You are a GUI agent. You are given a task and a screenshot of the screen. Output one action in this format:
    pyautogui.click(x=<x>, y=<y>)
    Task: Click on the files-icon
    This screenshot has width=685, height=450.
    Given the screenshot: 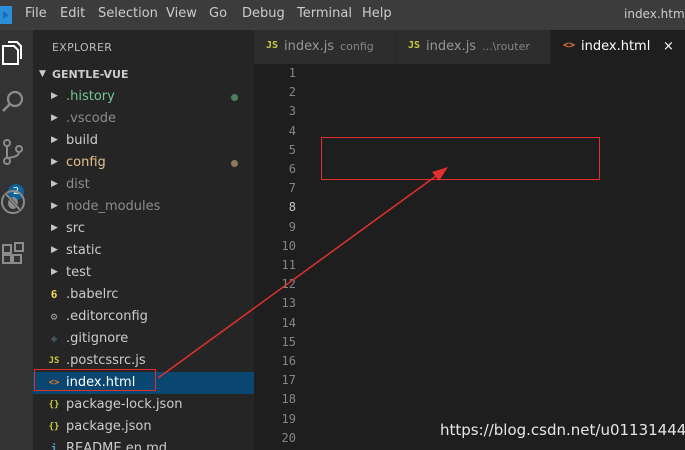 What is the action you would take?
    pyautogui.click(x=14, y=54)
    